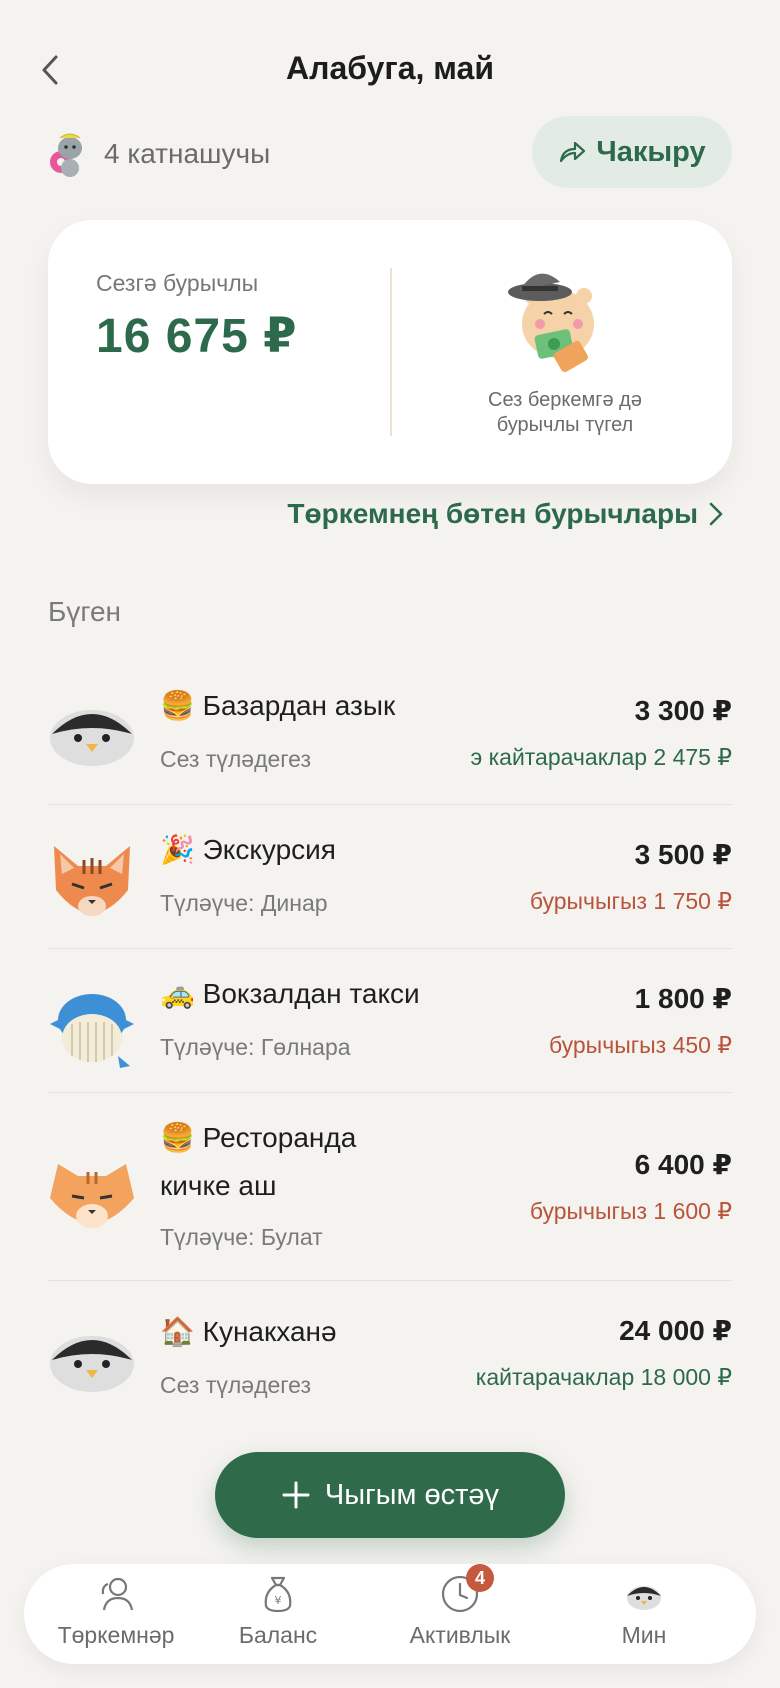 The width and height of the screenshot is (780, 1688). What do you see at coordinates (480, 1578) in the screenshot?
I see `activity-badge: 4` at bounding box center [480, 1578].